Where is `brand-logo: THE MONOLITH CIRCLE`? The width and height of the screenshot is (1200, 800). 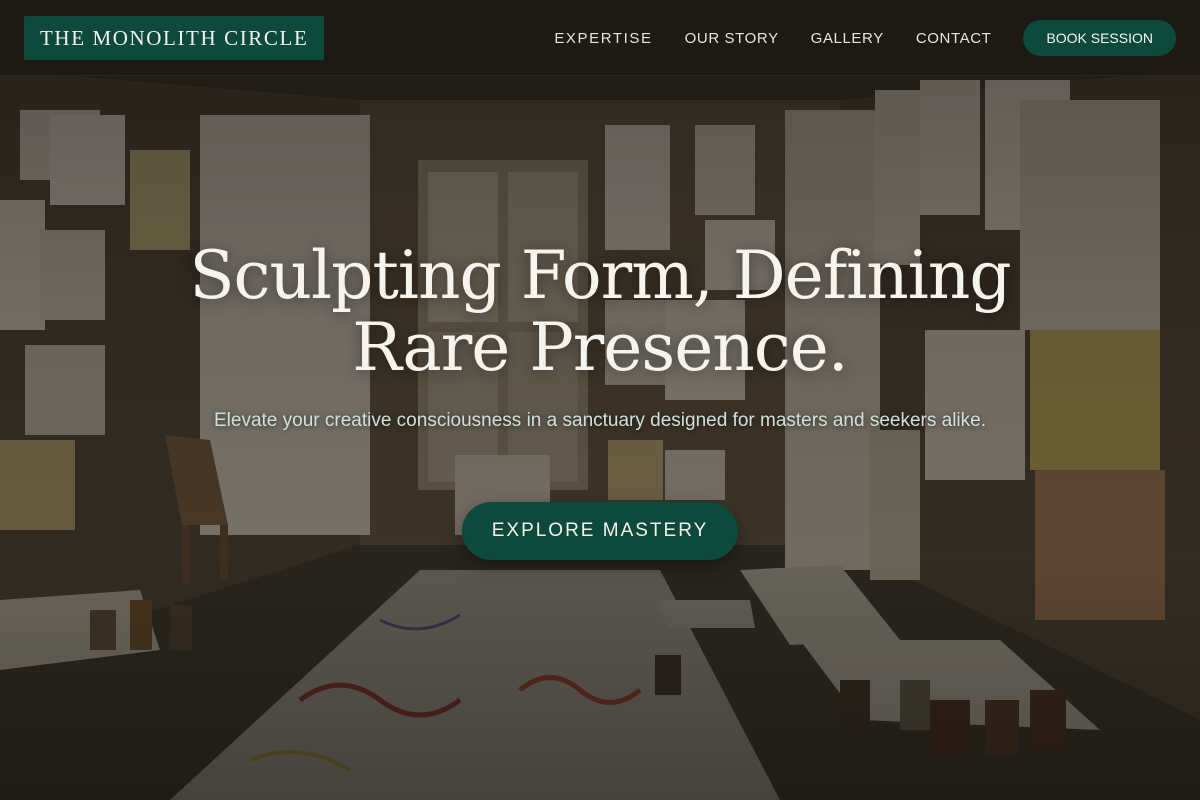
brand-logo: THE MONOLITH CIRCLE is located at coordinates (174, 38).